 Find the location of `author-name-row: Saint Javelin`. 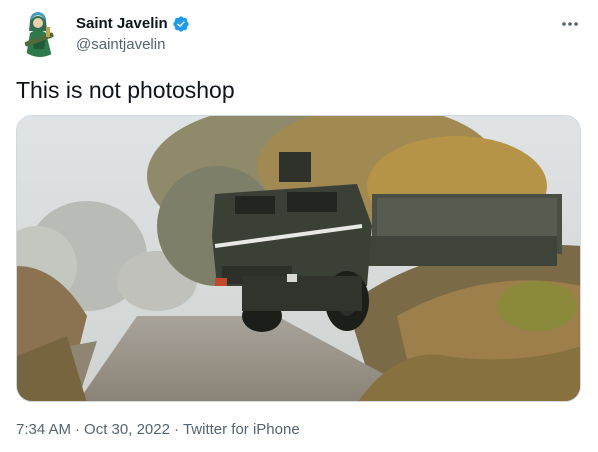

author-name-row: Saint Javelin is located at coordinates (133, 24).